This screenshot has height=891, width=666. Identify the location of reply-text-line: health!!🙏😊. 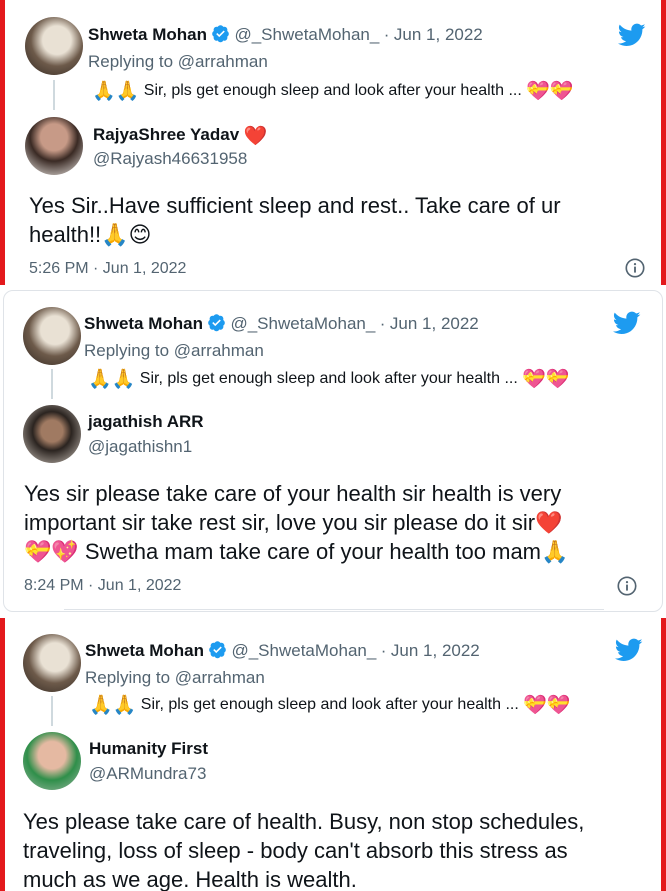
(90, 234).